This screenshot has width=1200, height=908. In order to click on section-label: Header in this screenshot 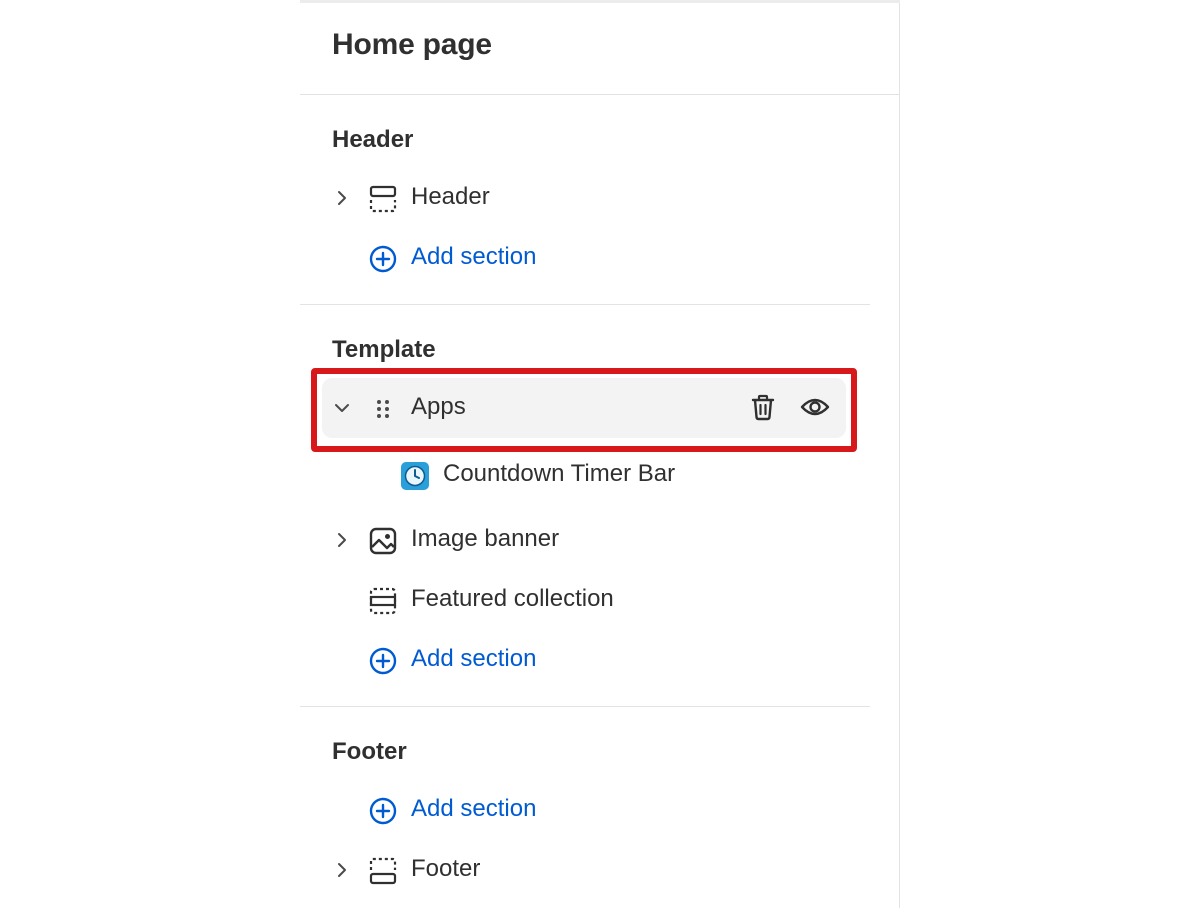, I will do `click(450, 196)`.